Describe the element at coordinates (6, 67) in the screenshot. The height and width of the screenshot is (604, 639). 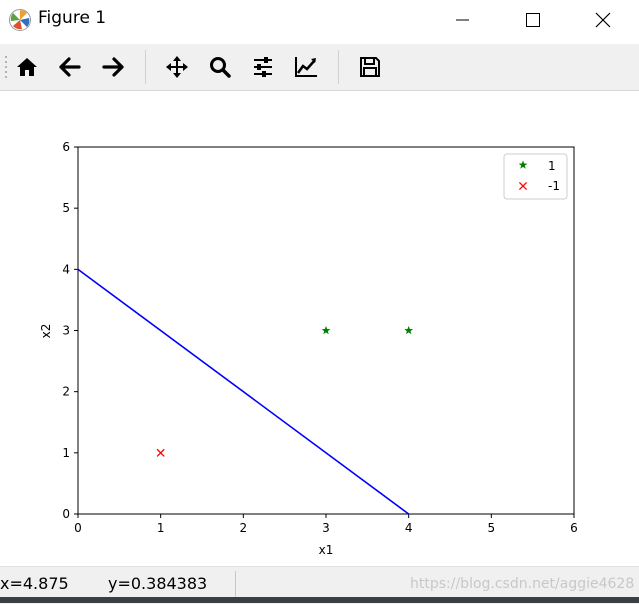
I see `toolbar-grip-icon` at that location.